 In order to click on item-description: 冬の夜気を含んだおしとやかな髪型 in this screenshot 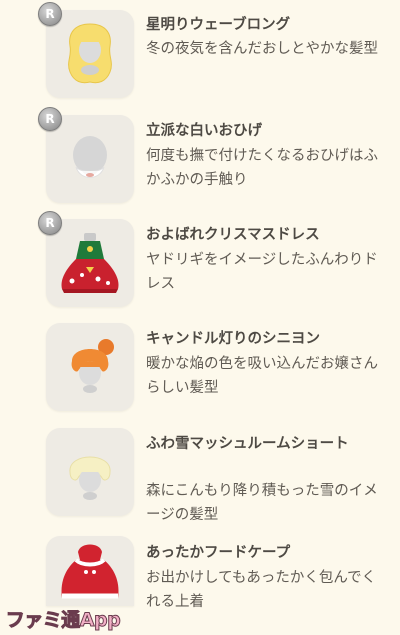, I will do `click(262, 49)`.